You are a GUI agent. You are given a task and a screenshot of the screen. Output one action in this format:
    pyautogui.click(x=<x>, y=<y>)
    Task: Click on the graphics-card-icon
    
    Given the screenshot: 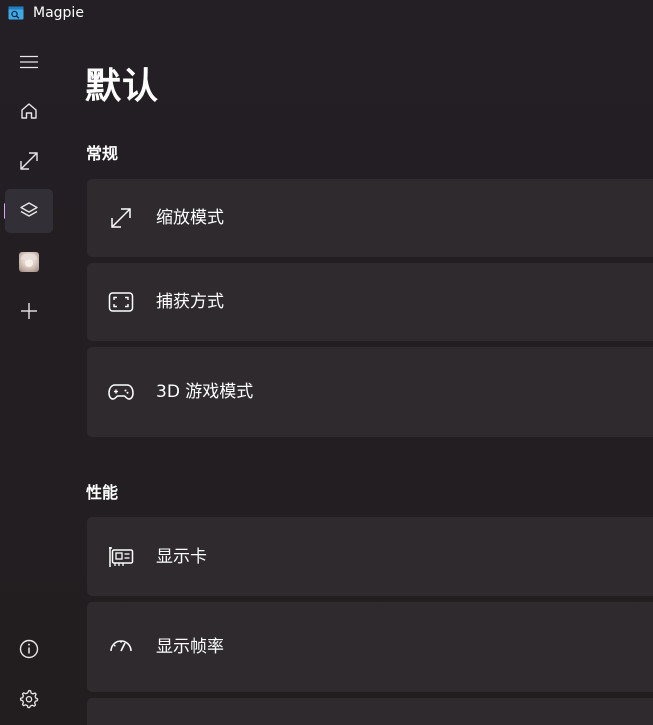 What is the action you would take?
    pyautogui.click(x=121, y=557)
    